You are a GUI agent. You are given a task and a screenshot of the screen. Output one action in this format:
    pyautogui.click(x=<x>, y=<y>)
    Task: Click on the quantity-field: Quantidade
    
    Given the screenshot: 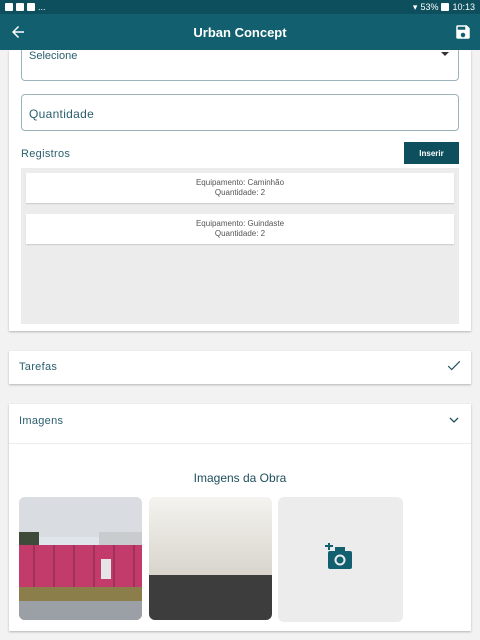 What is the action you would take?
    pyautogui.click(x=240, y=112)
    